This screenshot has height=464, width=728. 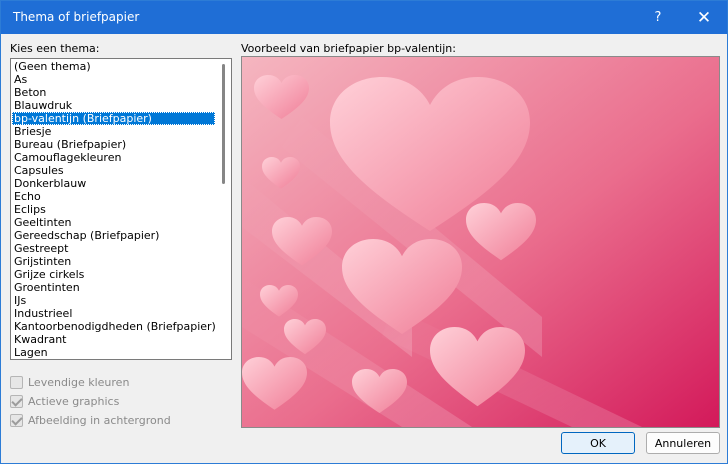 What do you see at coordinates (113, 118) in the screenshot?
I see `theme-list-item: bp-valentijn (Briefpapier)` at bounding box center [113, 118].